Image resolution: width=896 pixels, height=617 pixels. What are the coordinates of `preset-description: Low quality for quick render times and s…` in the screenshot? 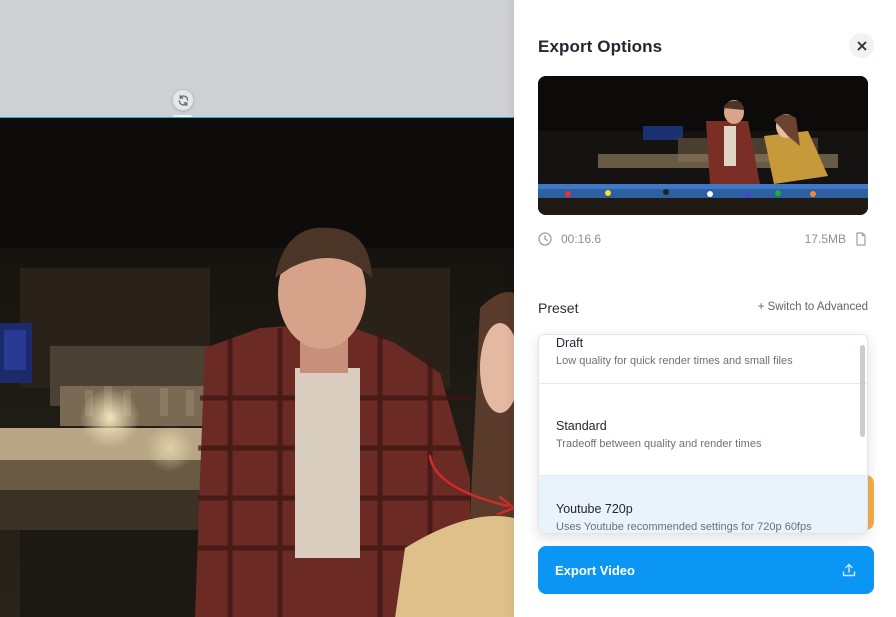 It's located at (674, 361).